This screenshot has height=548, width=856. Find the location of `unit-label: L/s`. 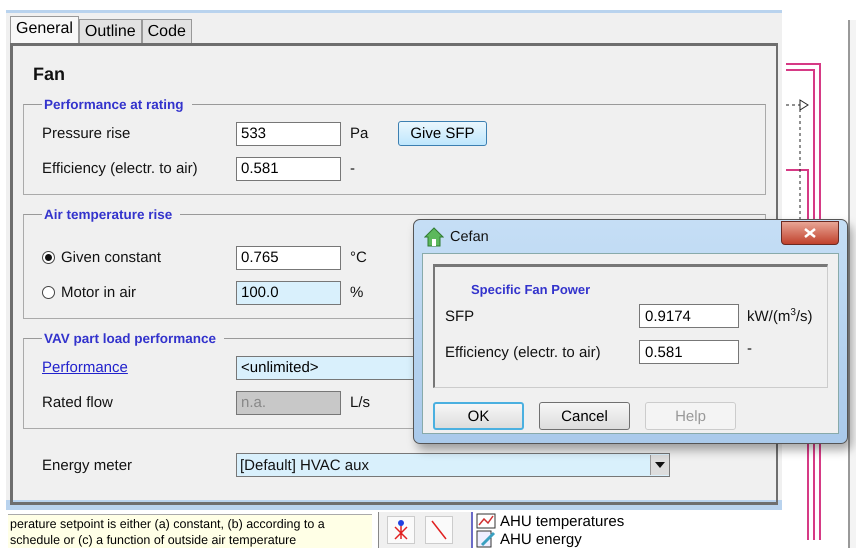

unit-label: L/s is located at coordinates (360, 402).